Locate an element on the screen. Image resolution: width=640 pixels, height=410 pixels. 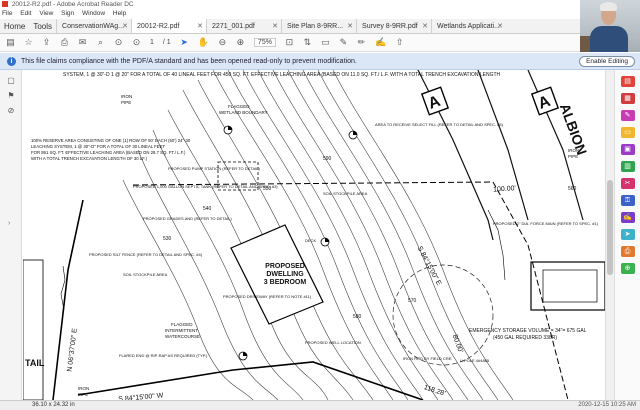
combine-tool-icon: ▣ is located at coordinates (627, 149).